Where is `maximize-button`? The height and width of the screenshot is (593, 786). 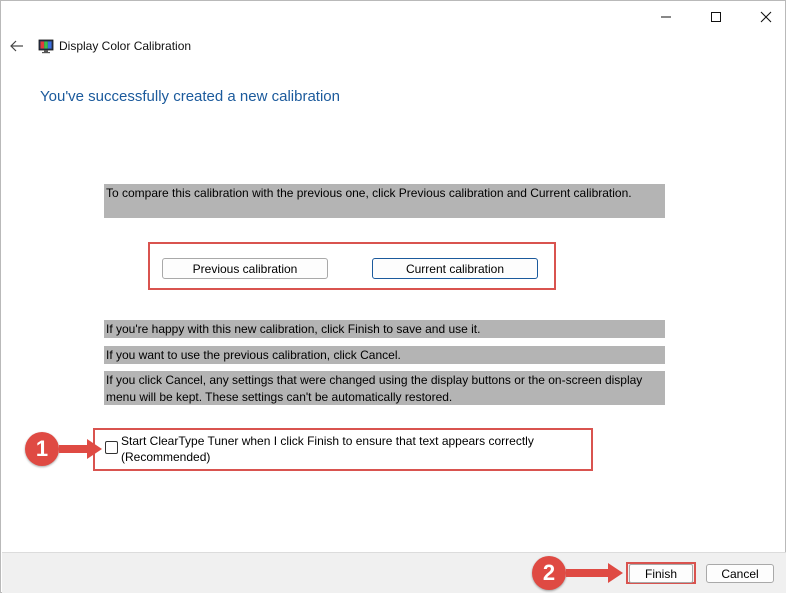 maximize-button is located at coordinates (716, 17).